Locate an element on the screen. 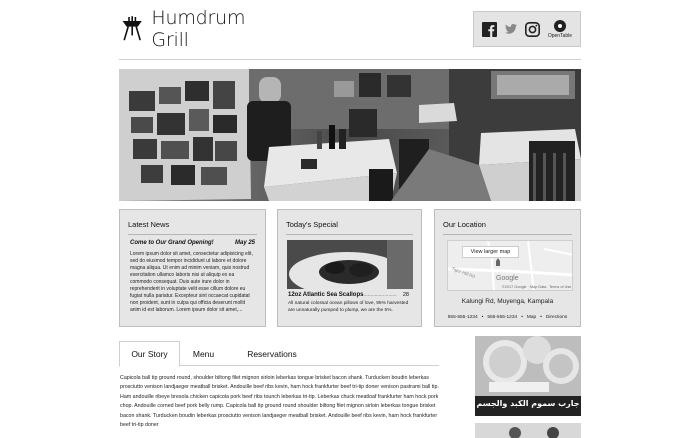 The height and width of the screenshot is (438, 700). tab-our-story: Our Story is located at coordinates (149, 354).